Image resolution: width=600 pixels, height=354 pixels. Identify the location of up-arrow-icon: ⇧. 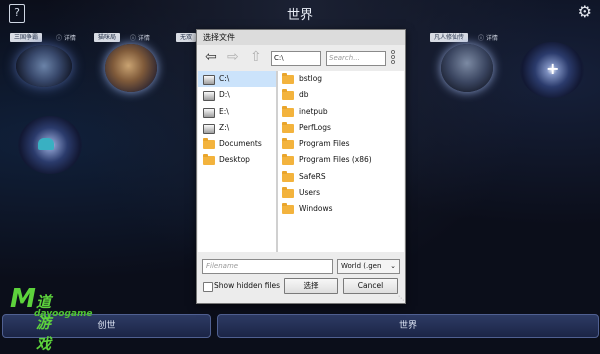
(256, 57).